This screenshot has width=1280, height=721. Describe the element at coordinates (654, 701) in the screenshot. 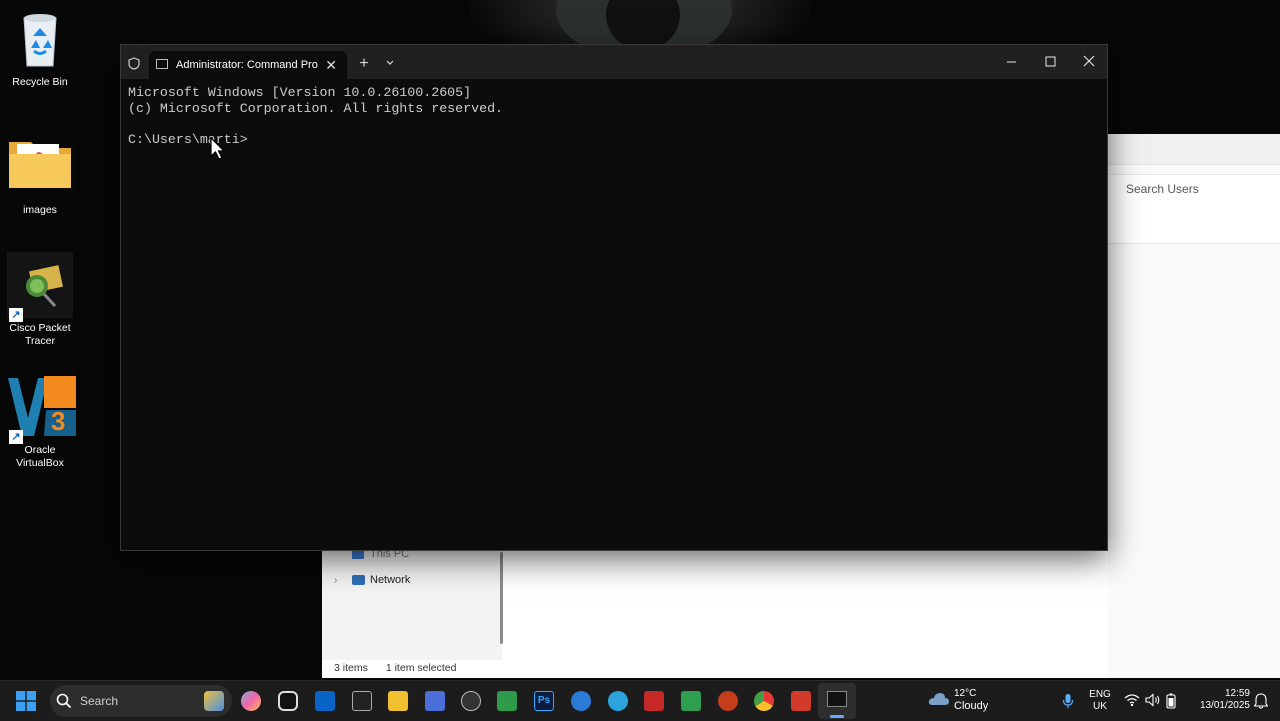

I see `filezilla-icon` at that location.